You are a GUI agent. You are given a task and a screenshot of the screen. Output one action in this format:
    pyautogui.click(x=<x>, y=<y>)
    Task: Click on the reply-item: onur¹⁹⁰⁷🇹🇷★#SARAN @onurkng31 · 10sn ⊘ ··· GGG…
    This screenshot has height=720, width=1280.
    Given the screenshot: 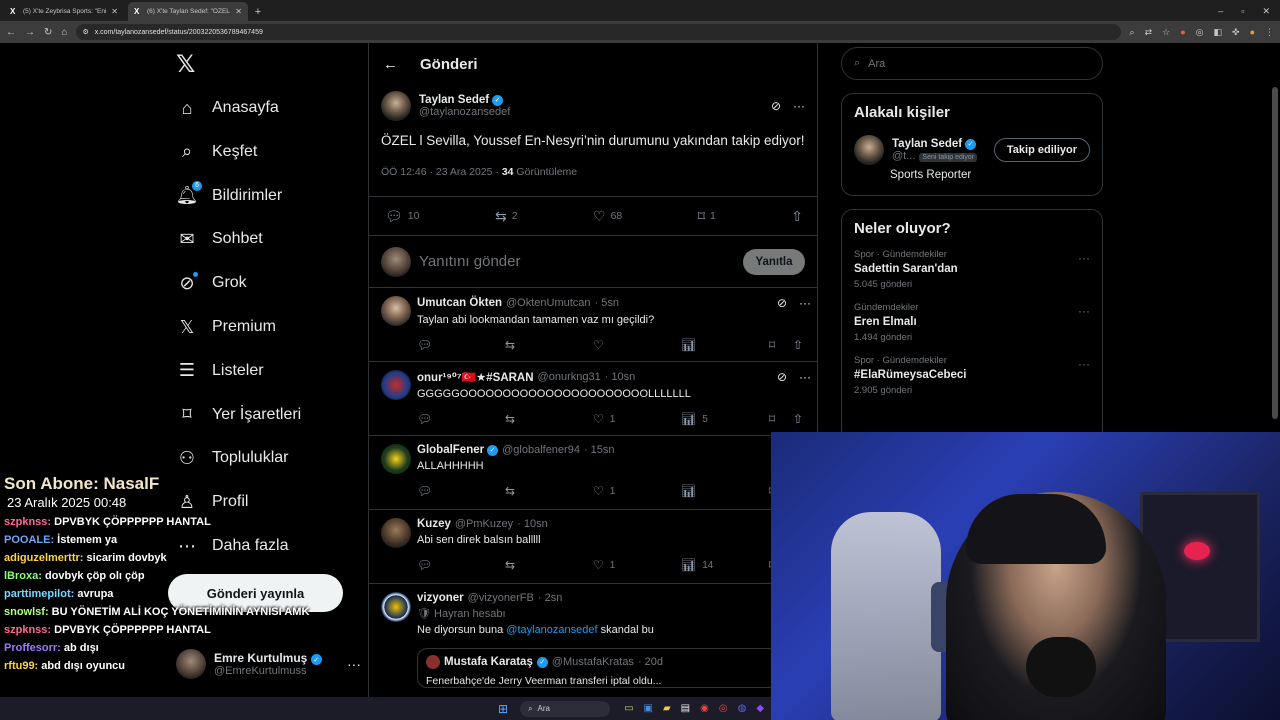 What is the action you would take?
    pyautogui.click(x=593, y=399)
    